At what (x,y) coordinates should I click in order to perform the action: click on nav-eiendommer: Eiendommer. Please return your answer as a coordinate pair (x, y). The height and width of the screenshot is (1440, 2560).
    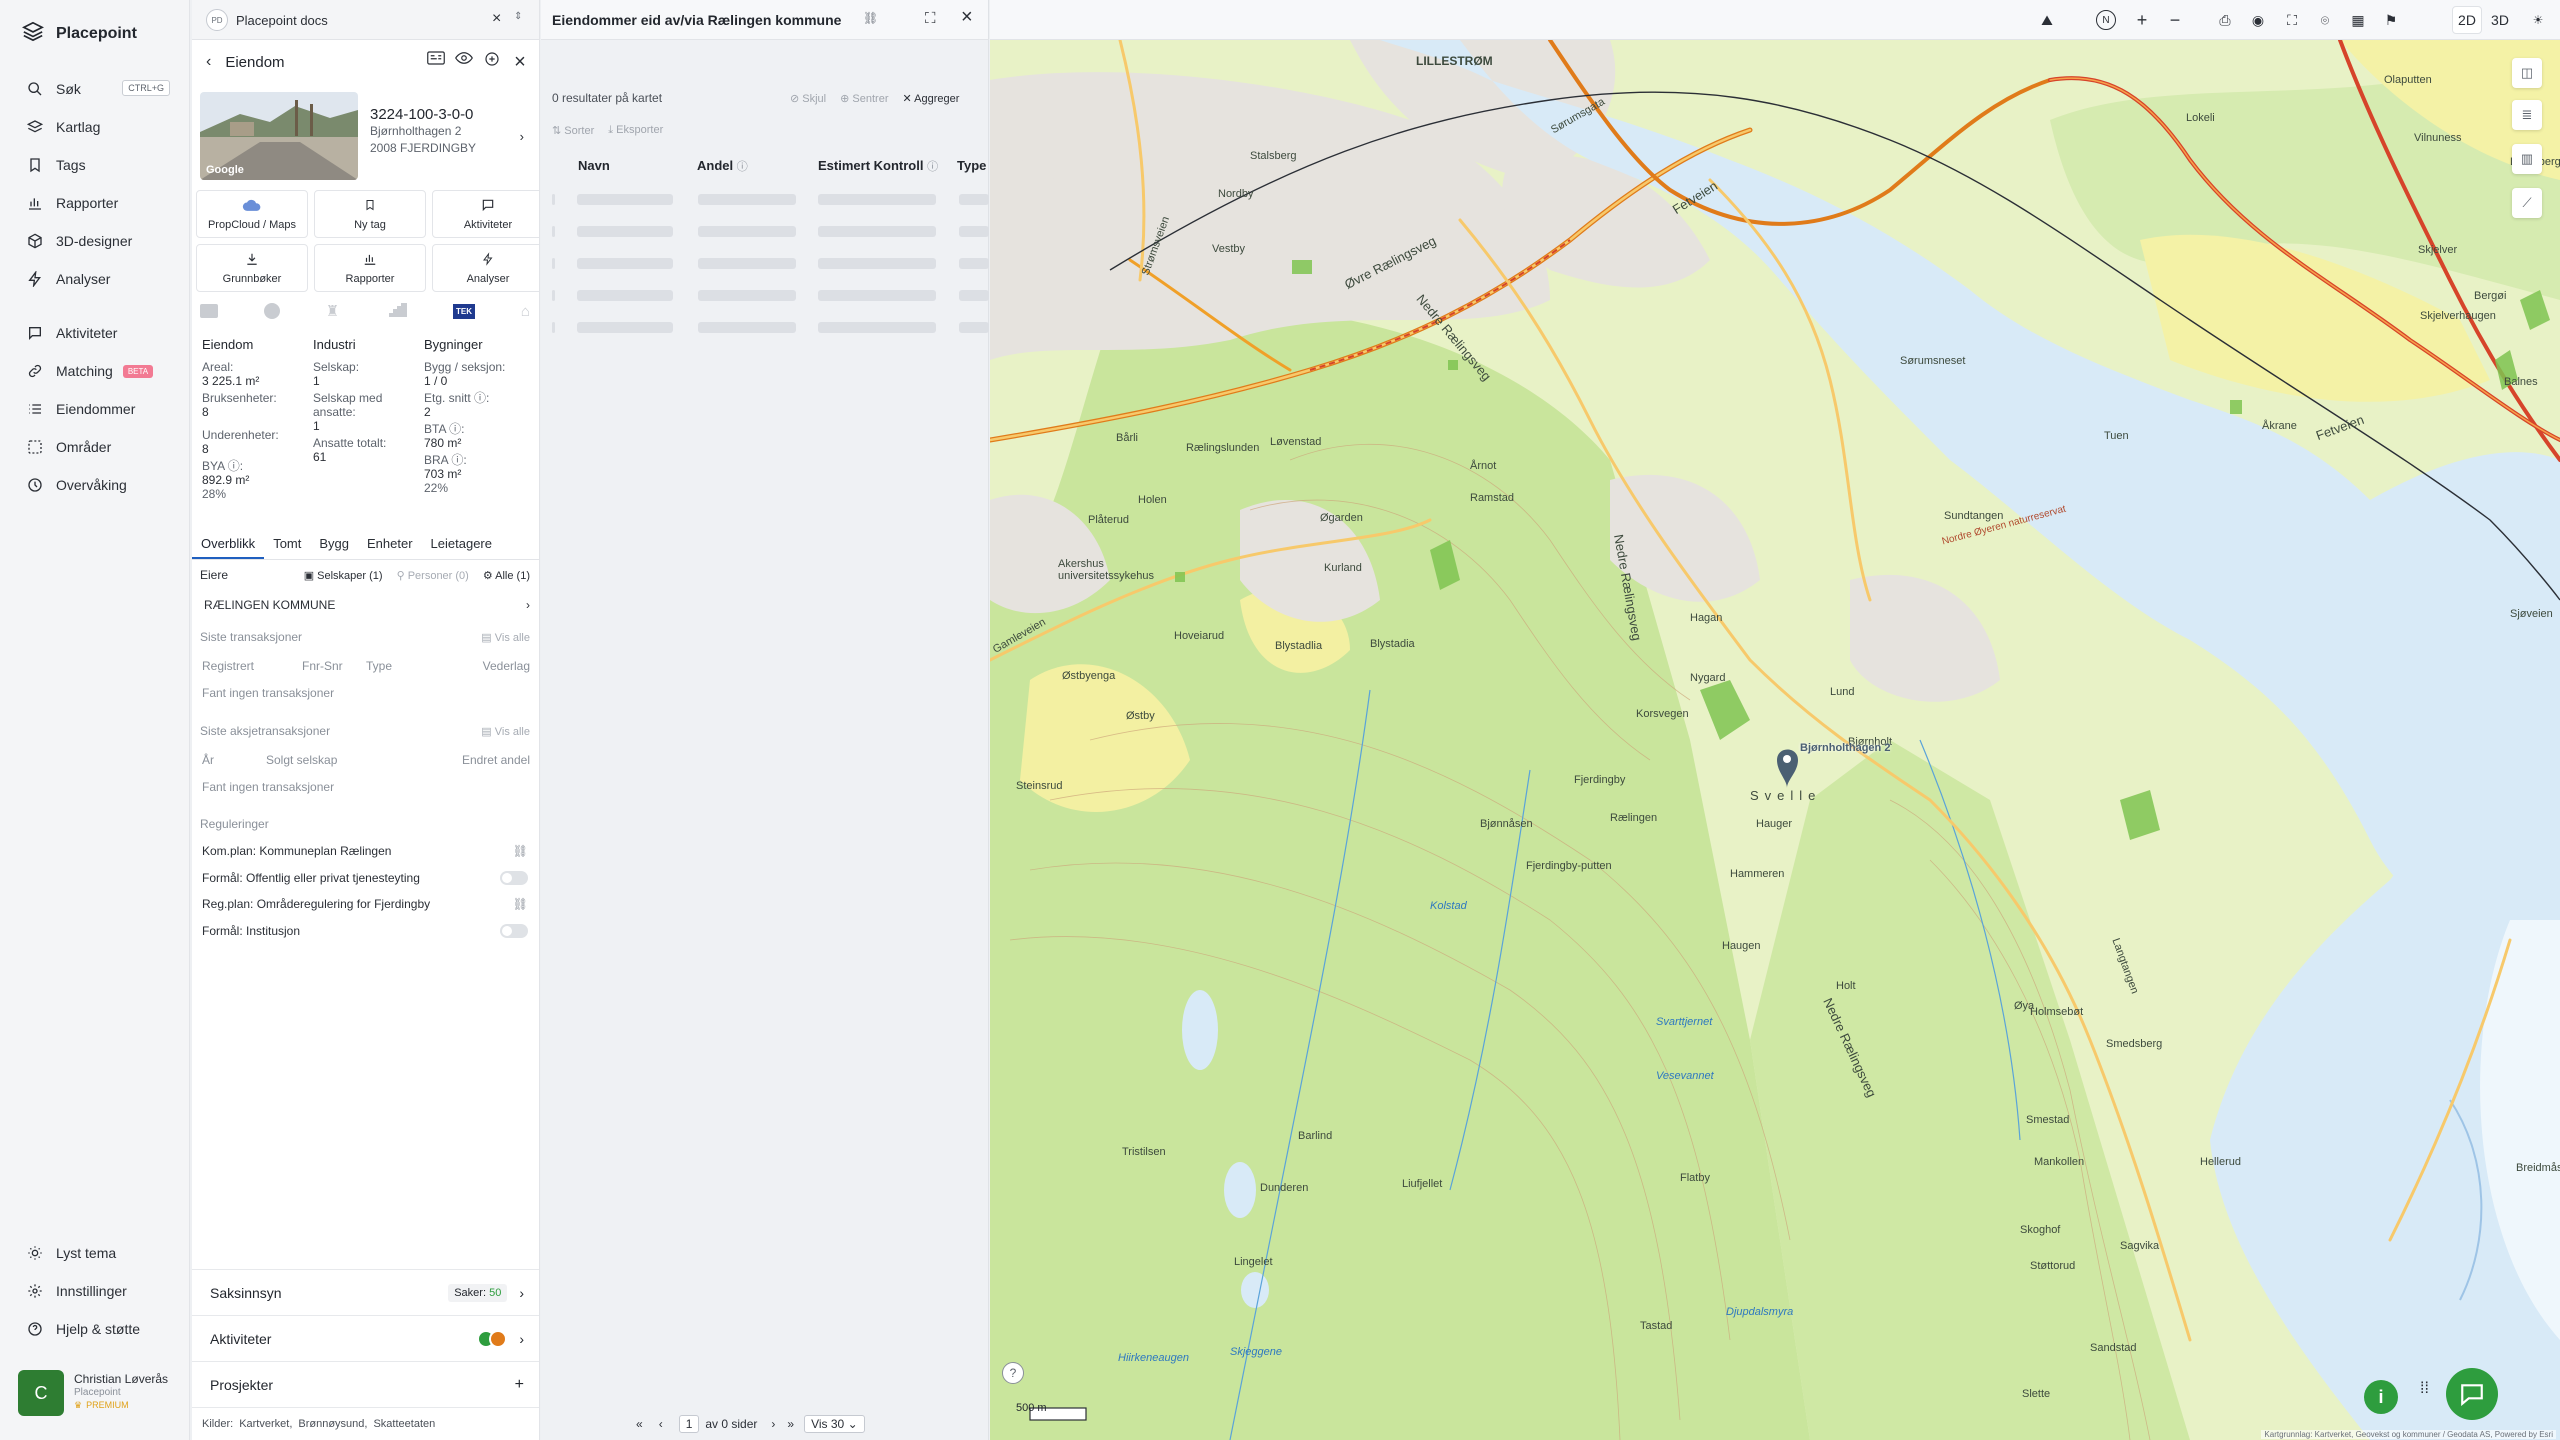
    Looking at the image, I should click on (95, 409).